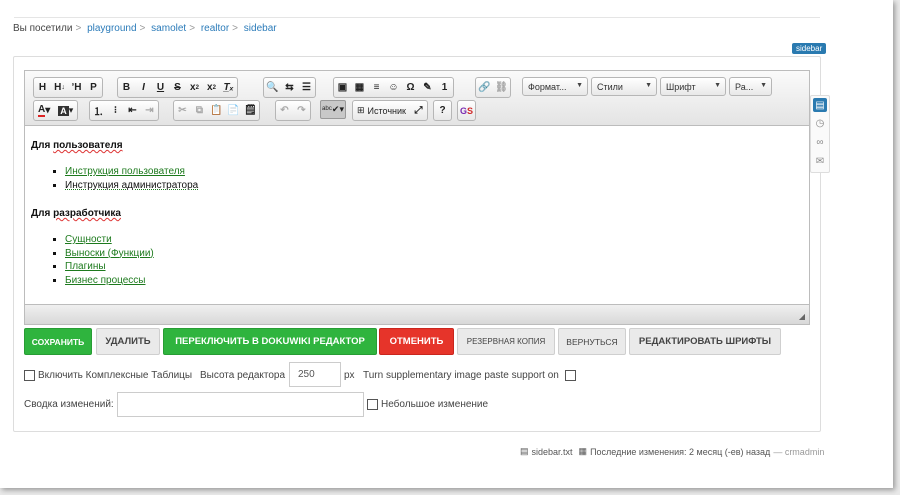 Image resolution: width=900 pixels, height=495 pixels. Describe the element at coordinates (820, 123) in the screenshot. I see `clock-icon: ◷` at that location.